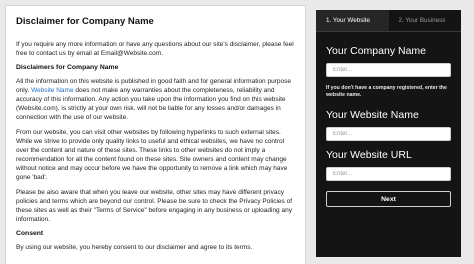 This screenshot has height=264, width=474. What do you see at coordinates (85, 21) in the screenshot?
I see `document-title: Disclaimer for Company Name` at bounding box center [85, 21].